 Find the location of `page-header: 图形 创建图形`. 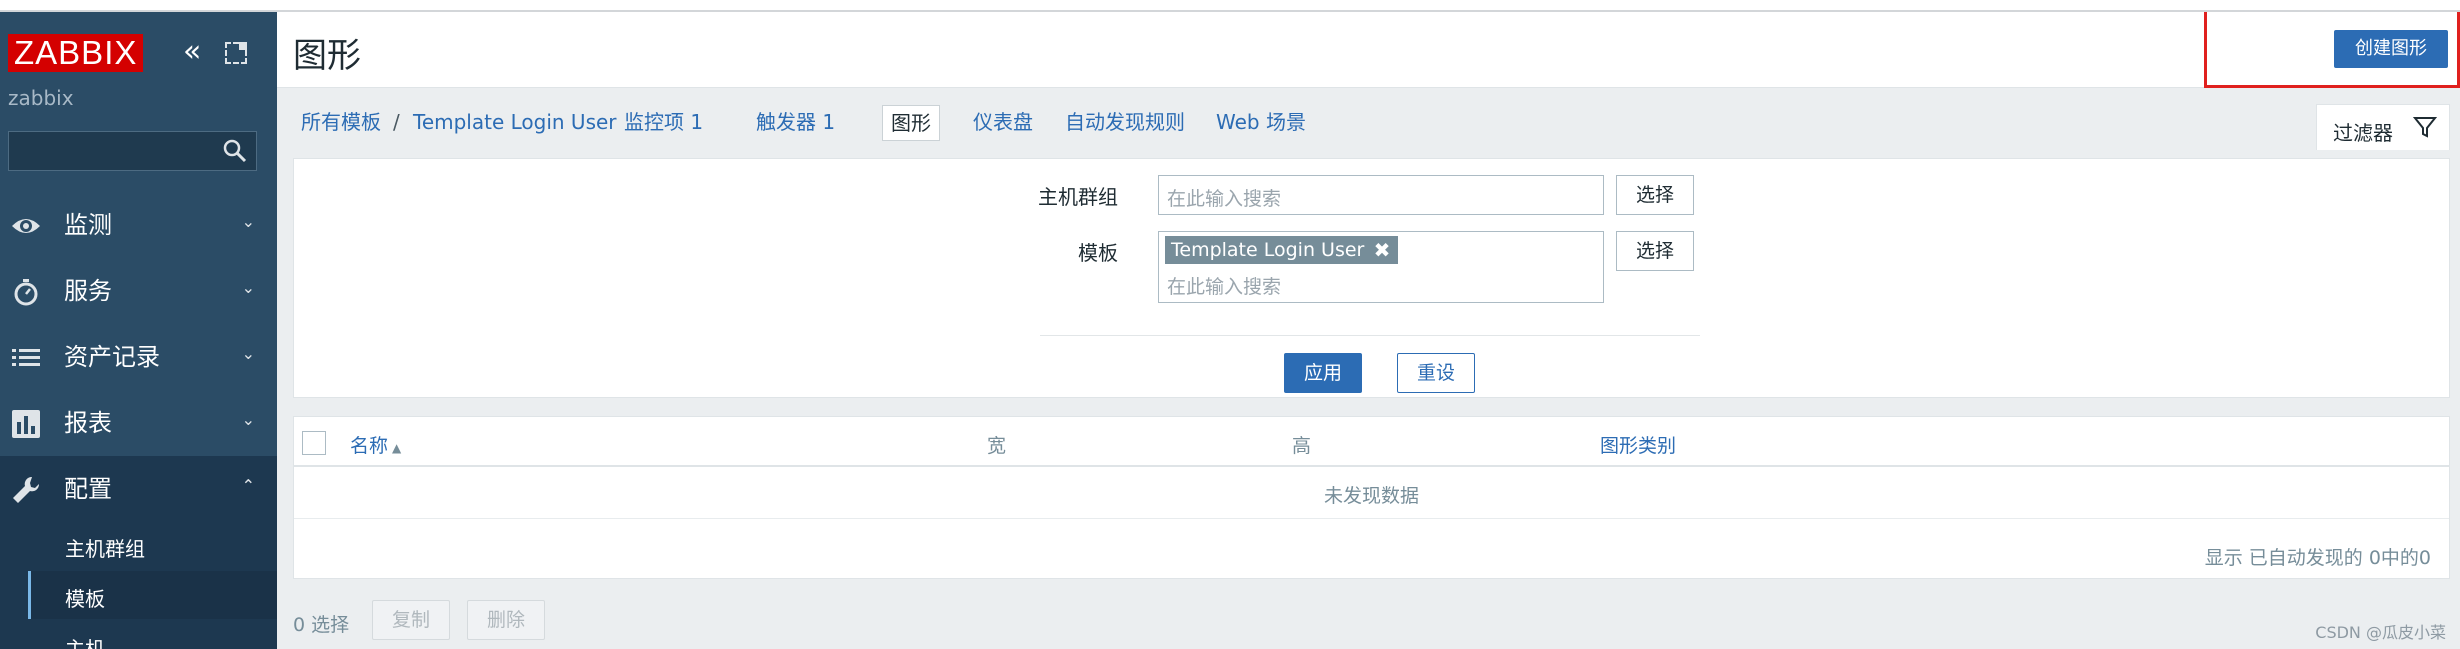

page-header: 图形 创建图形 is located at coordinates (1368, 48).